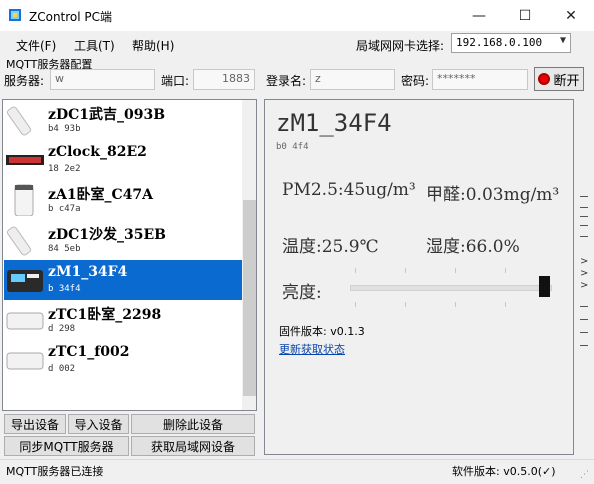  I want to click on device-name: zM1_34F4, so click(88, 272).